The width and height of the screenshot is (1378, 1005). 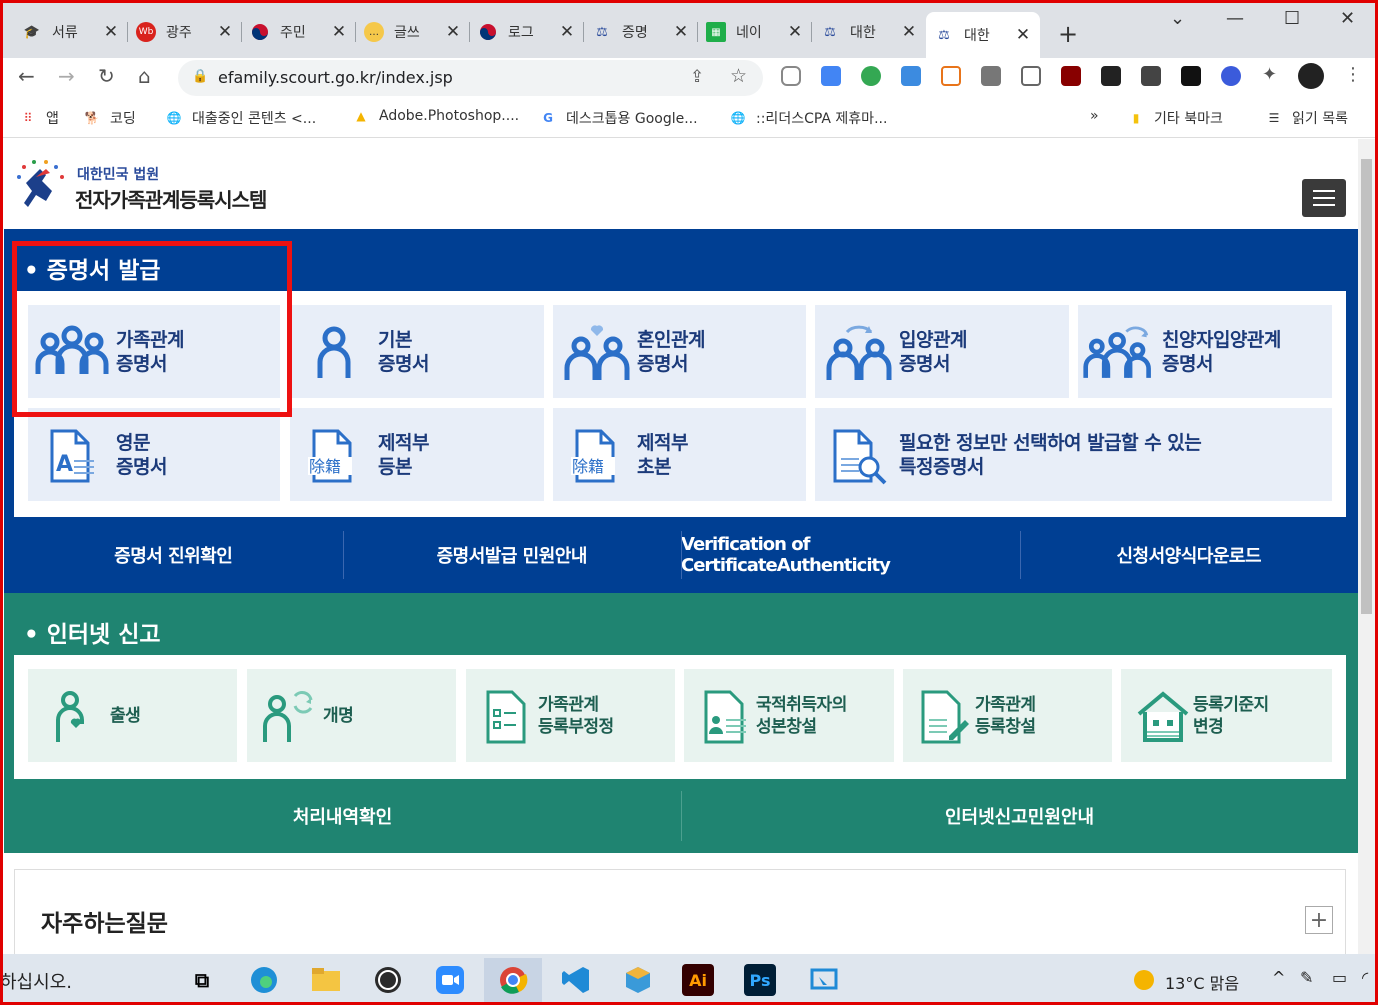 I want to click on edge-icon, so click(x=264, y=980).